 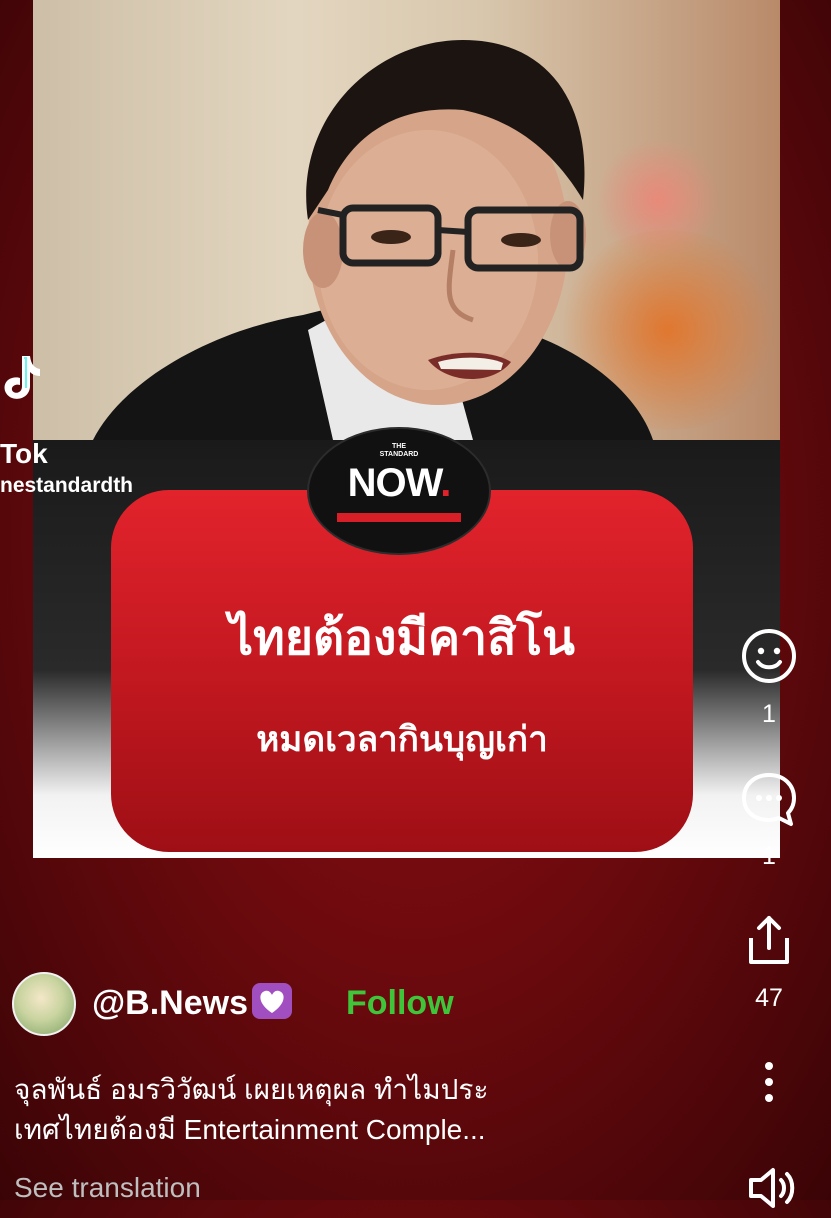 What do you see at coordinates (402, 740) in the screenshot?
I see `headline-subtitle: หมดเวลากินบุญเก่า` at bounding box center [402, 740].